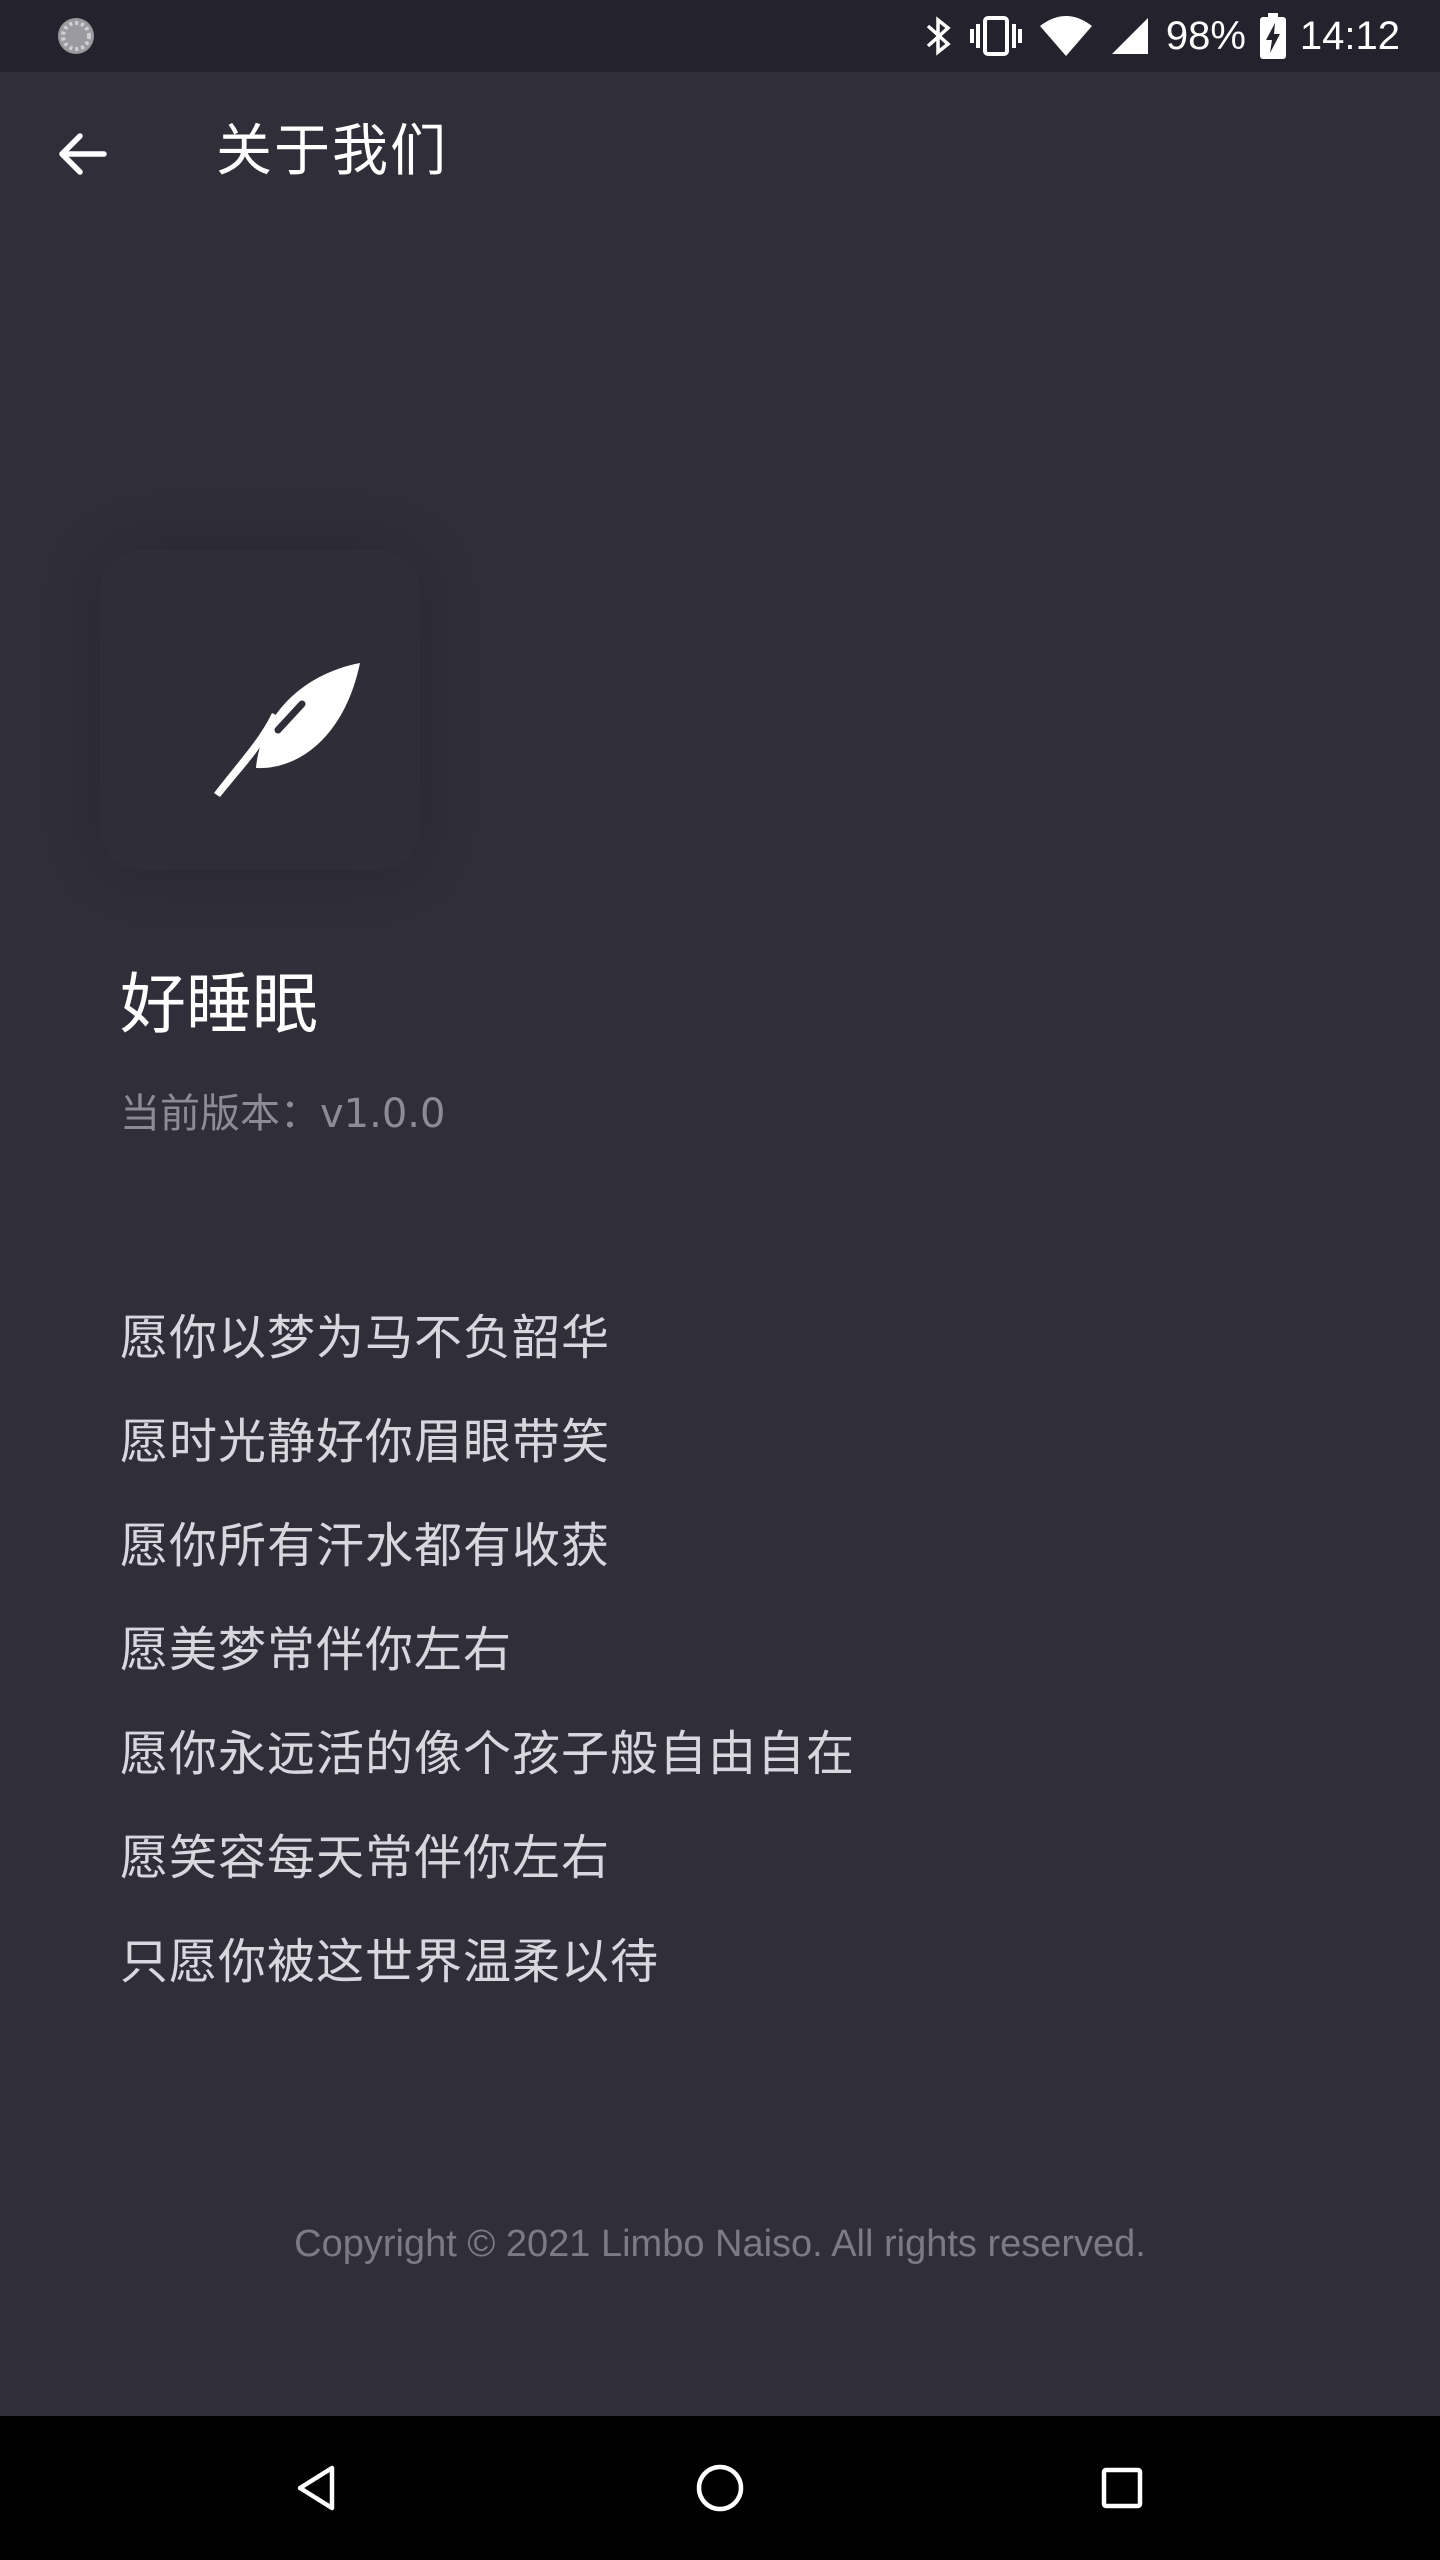  I want to click on loading-icon, so click(76, 36).